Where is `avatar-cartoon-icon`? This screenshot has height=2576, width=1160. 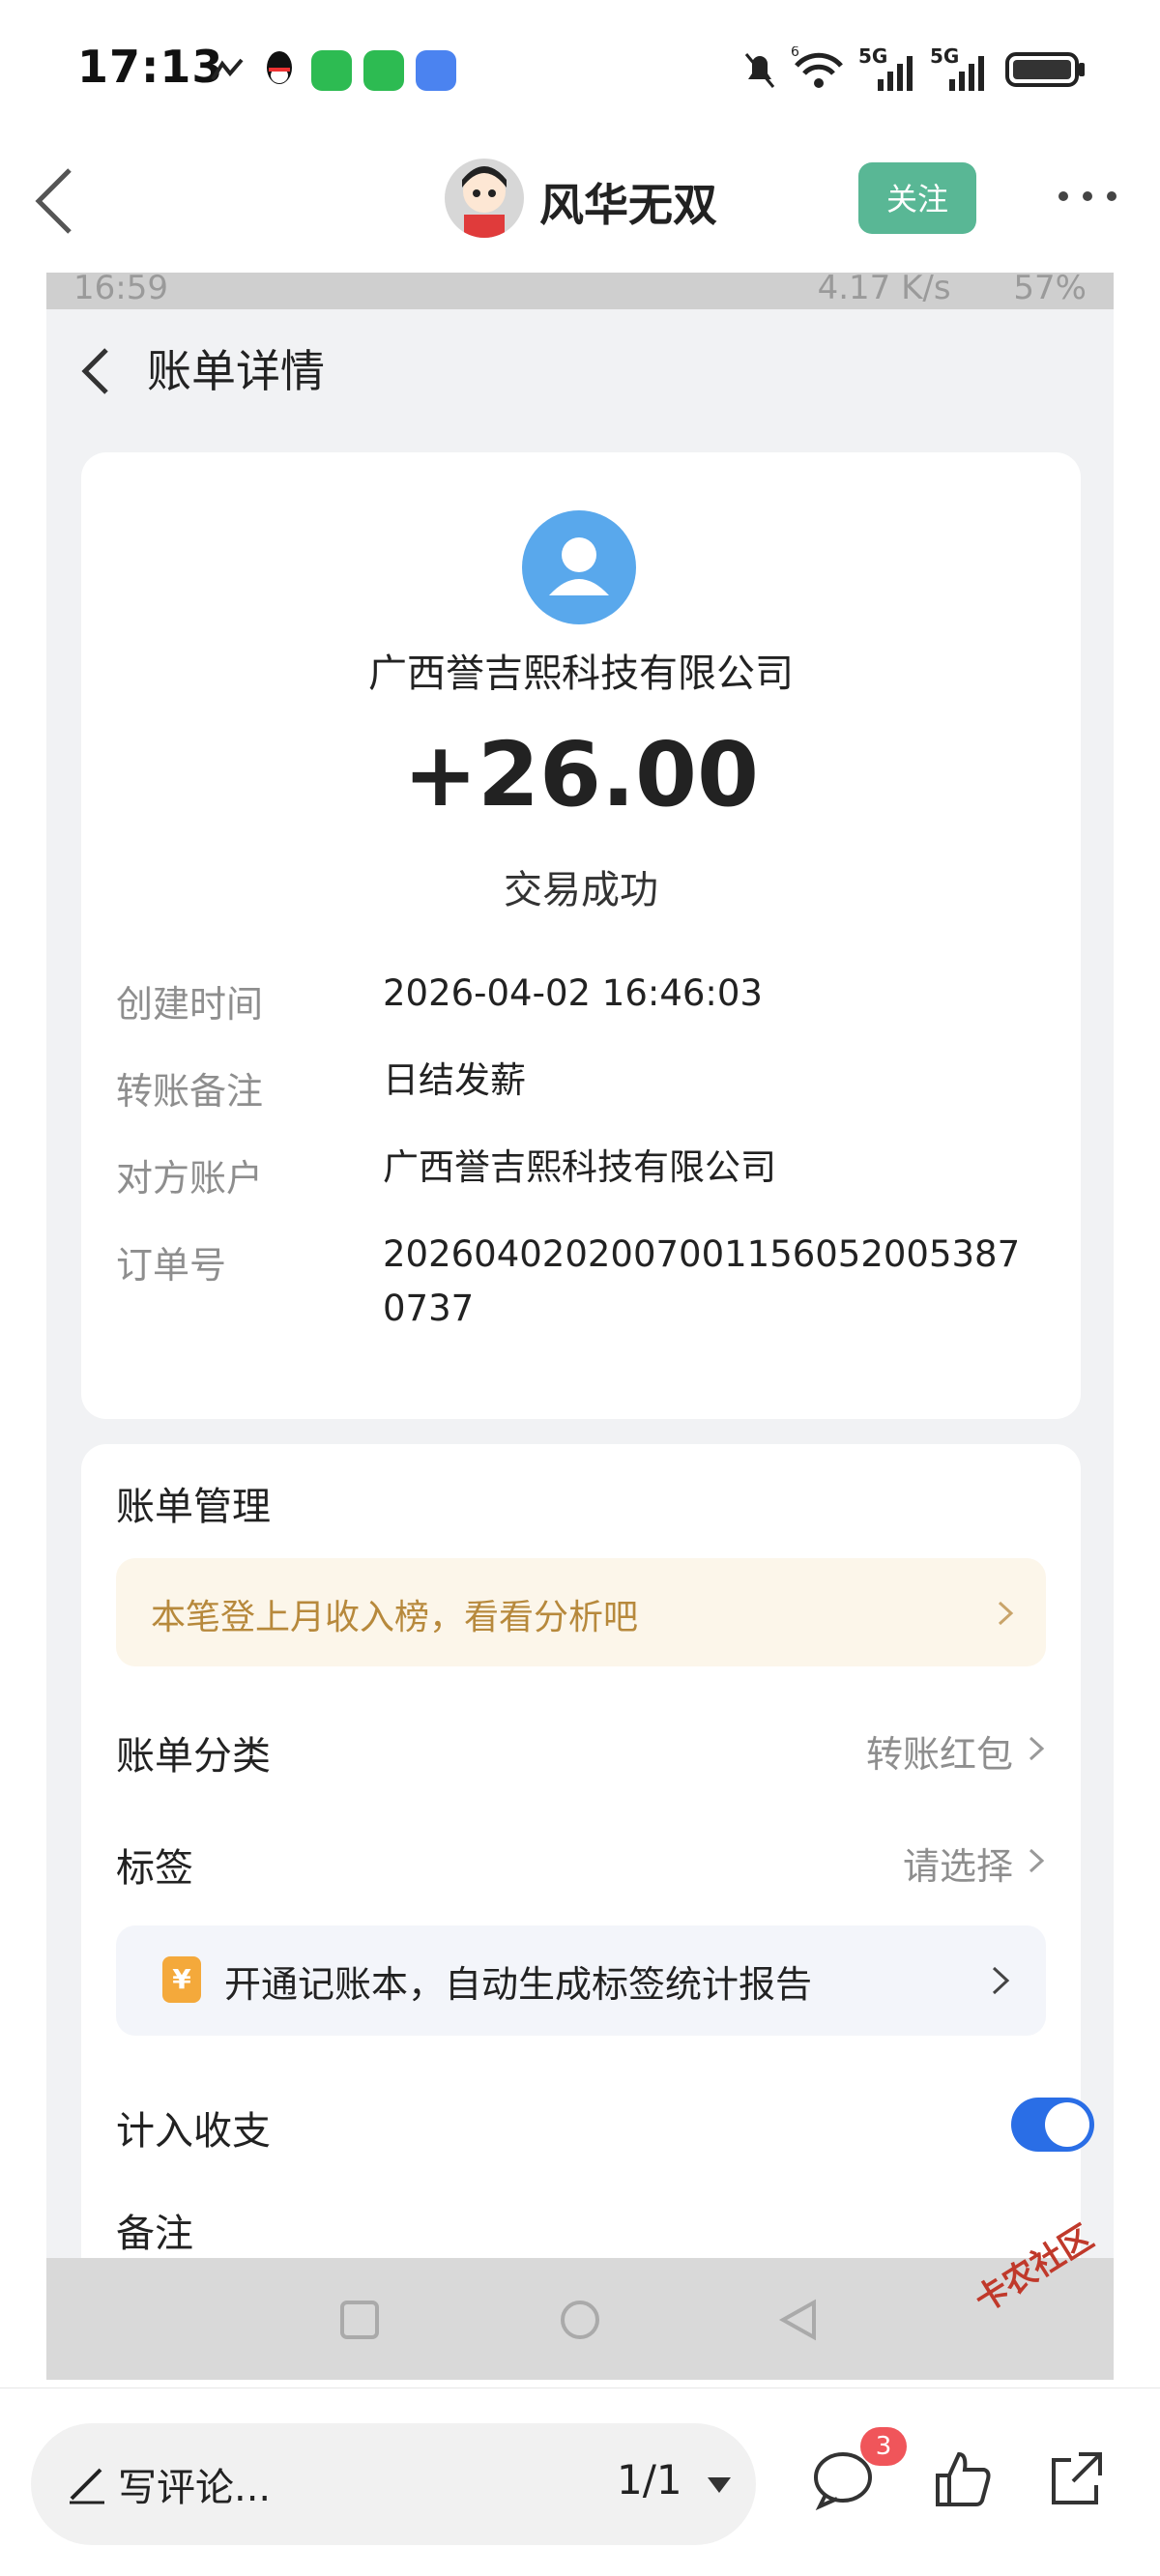
avatar-cartoon-icon is located at coordinates (485, 202).